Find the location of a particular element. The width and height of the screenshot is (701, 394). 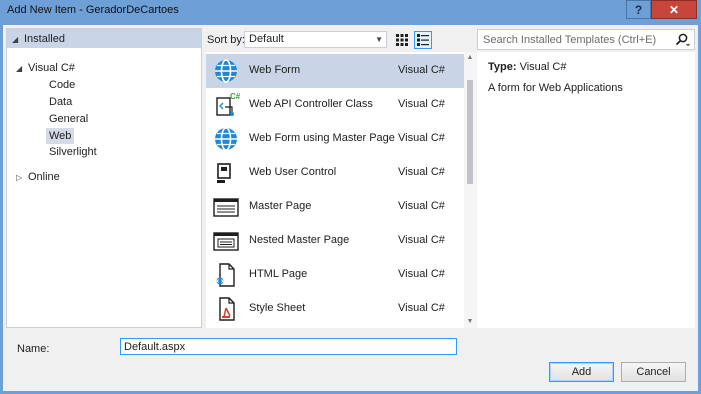

sort-toolbar: Sort by: Default ▼ is located at coordinates (335, 40).